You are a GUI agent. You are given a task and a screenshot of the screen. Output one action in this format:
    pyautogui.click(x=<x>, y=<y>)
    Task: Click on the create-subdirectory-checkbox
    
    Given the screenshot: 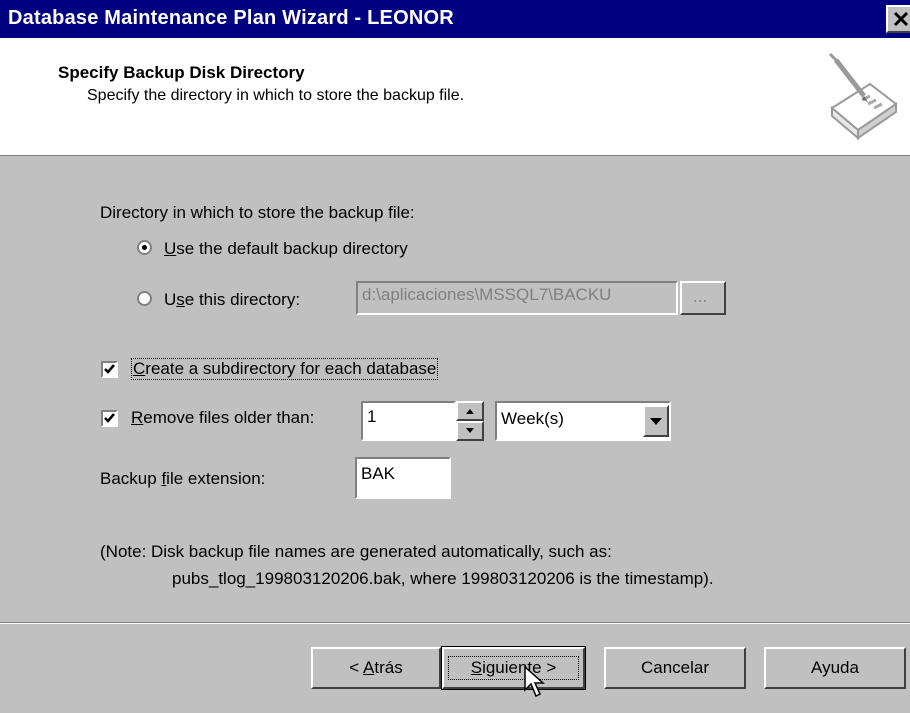 What is the action you would take?
    pyautogui.click(x=109, y=369)
    